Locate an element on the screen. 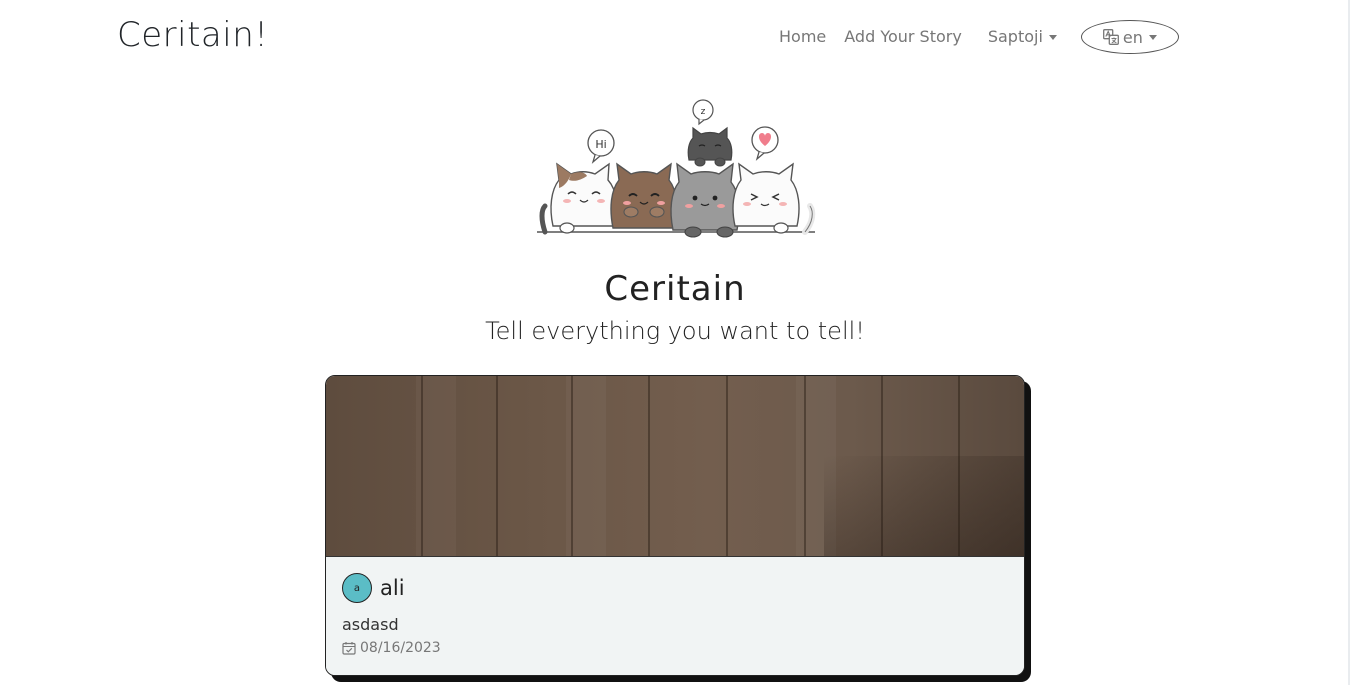  brand-logo: Ceritain! is located at coordinates (192, 35).